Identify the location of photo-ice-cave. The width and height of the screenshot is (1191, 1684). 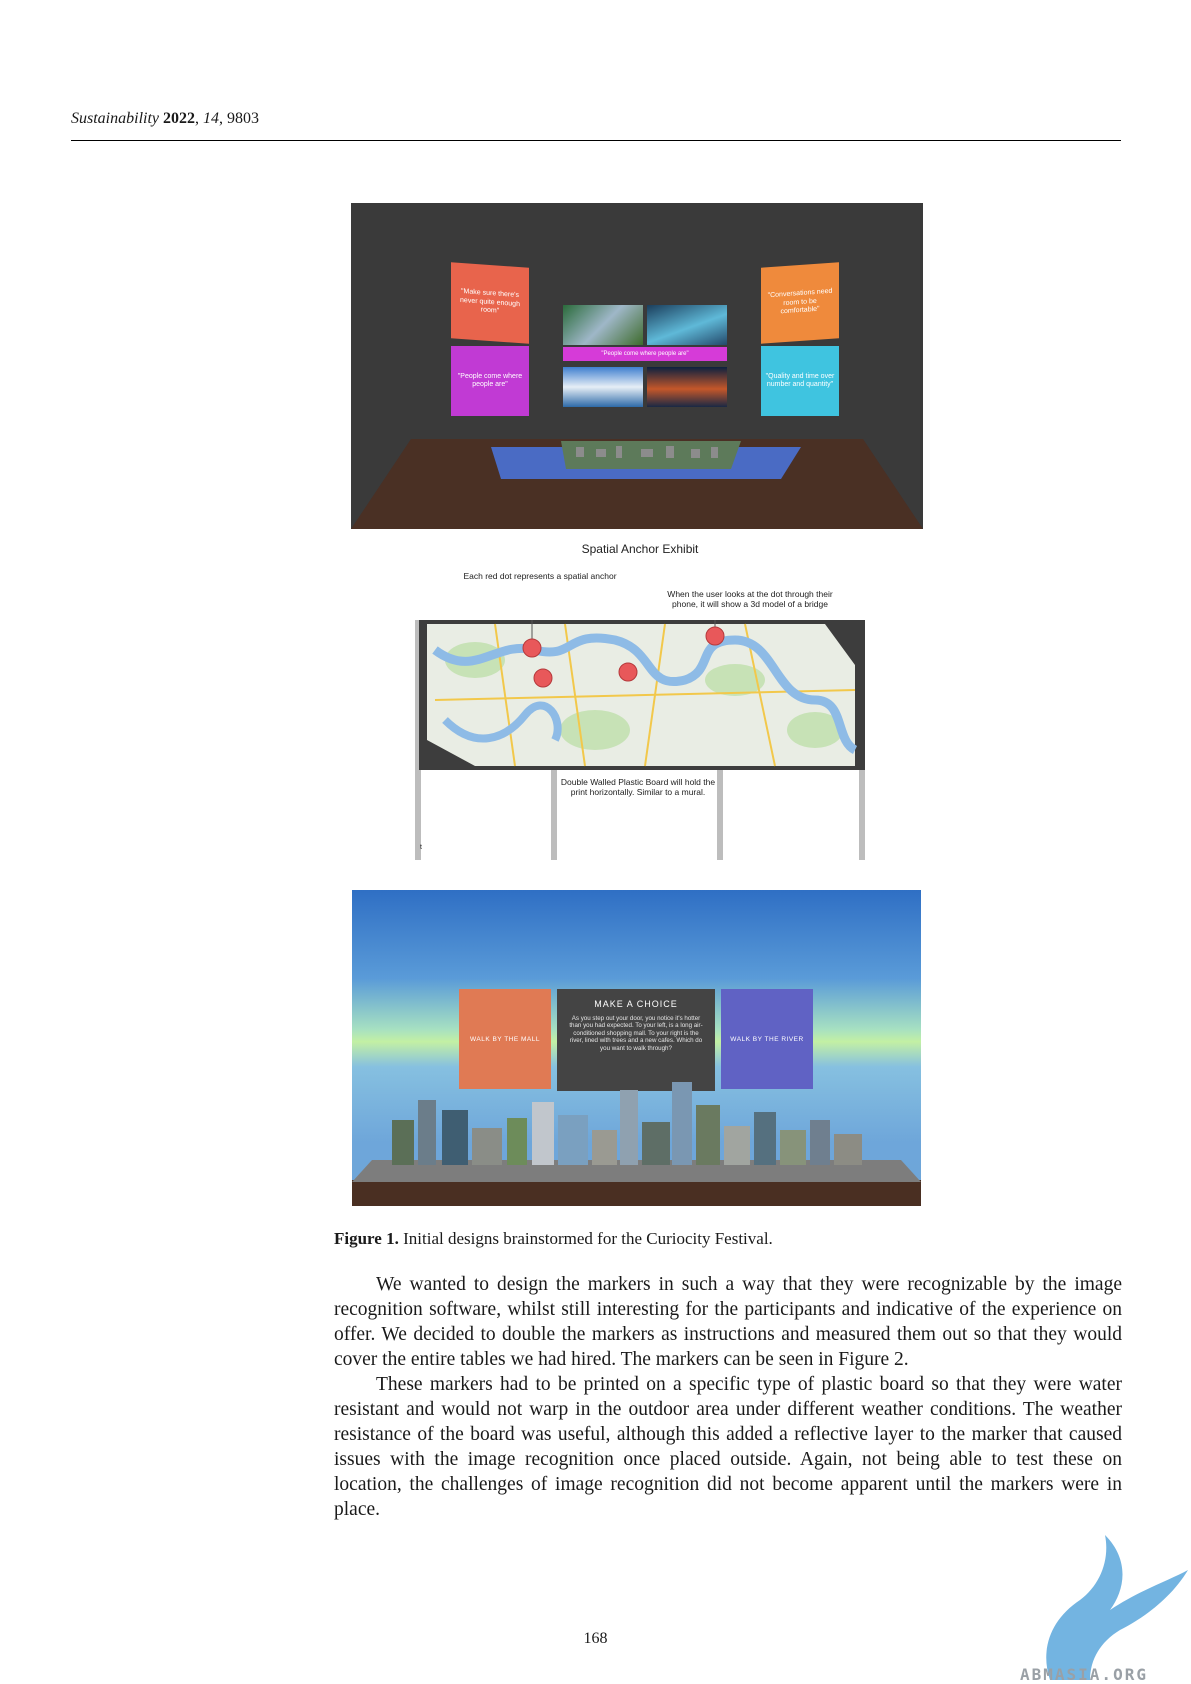
(687, 325).